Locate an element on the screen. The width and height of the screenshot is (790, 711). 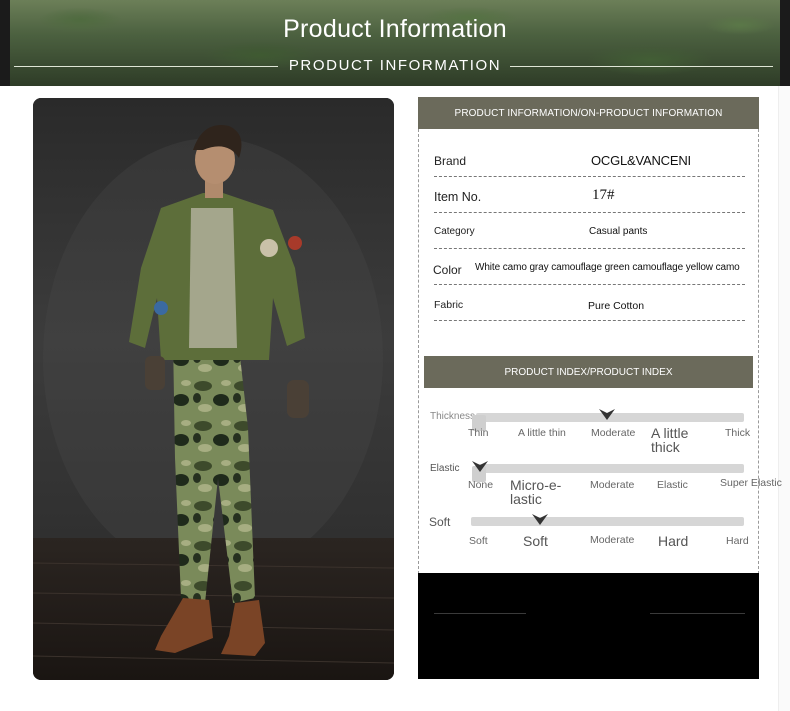
info-label-brand: Brand is located at coordinates (450, 161).